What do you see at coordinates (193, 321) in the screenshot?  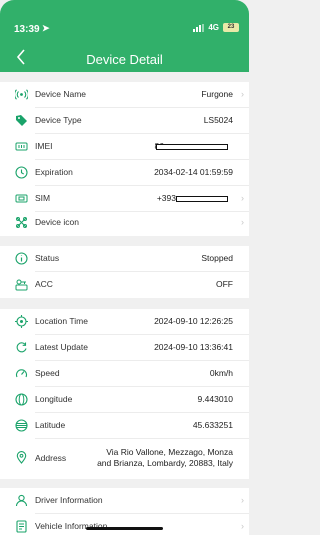 I see `location-time-value: 2024-09-10 12:26:25` at bounding box center [193, 321].